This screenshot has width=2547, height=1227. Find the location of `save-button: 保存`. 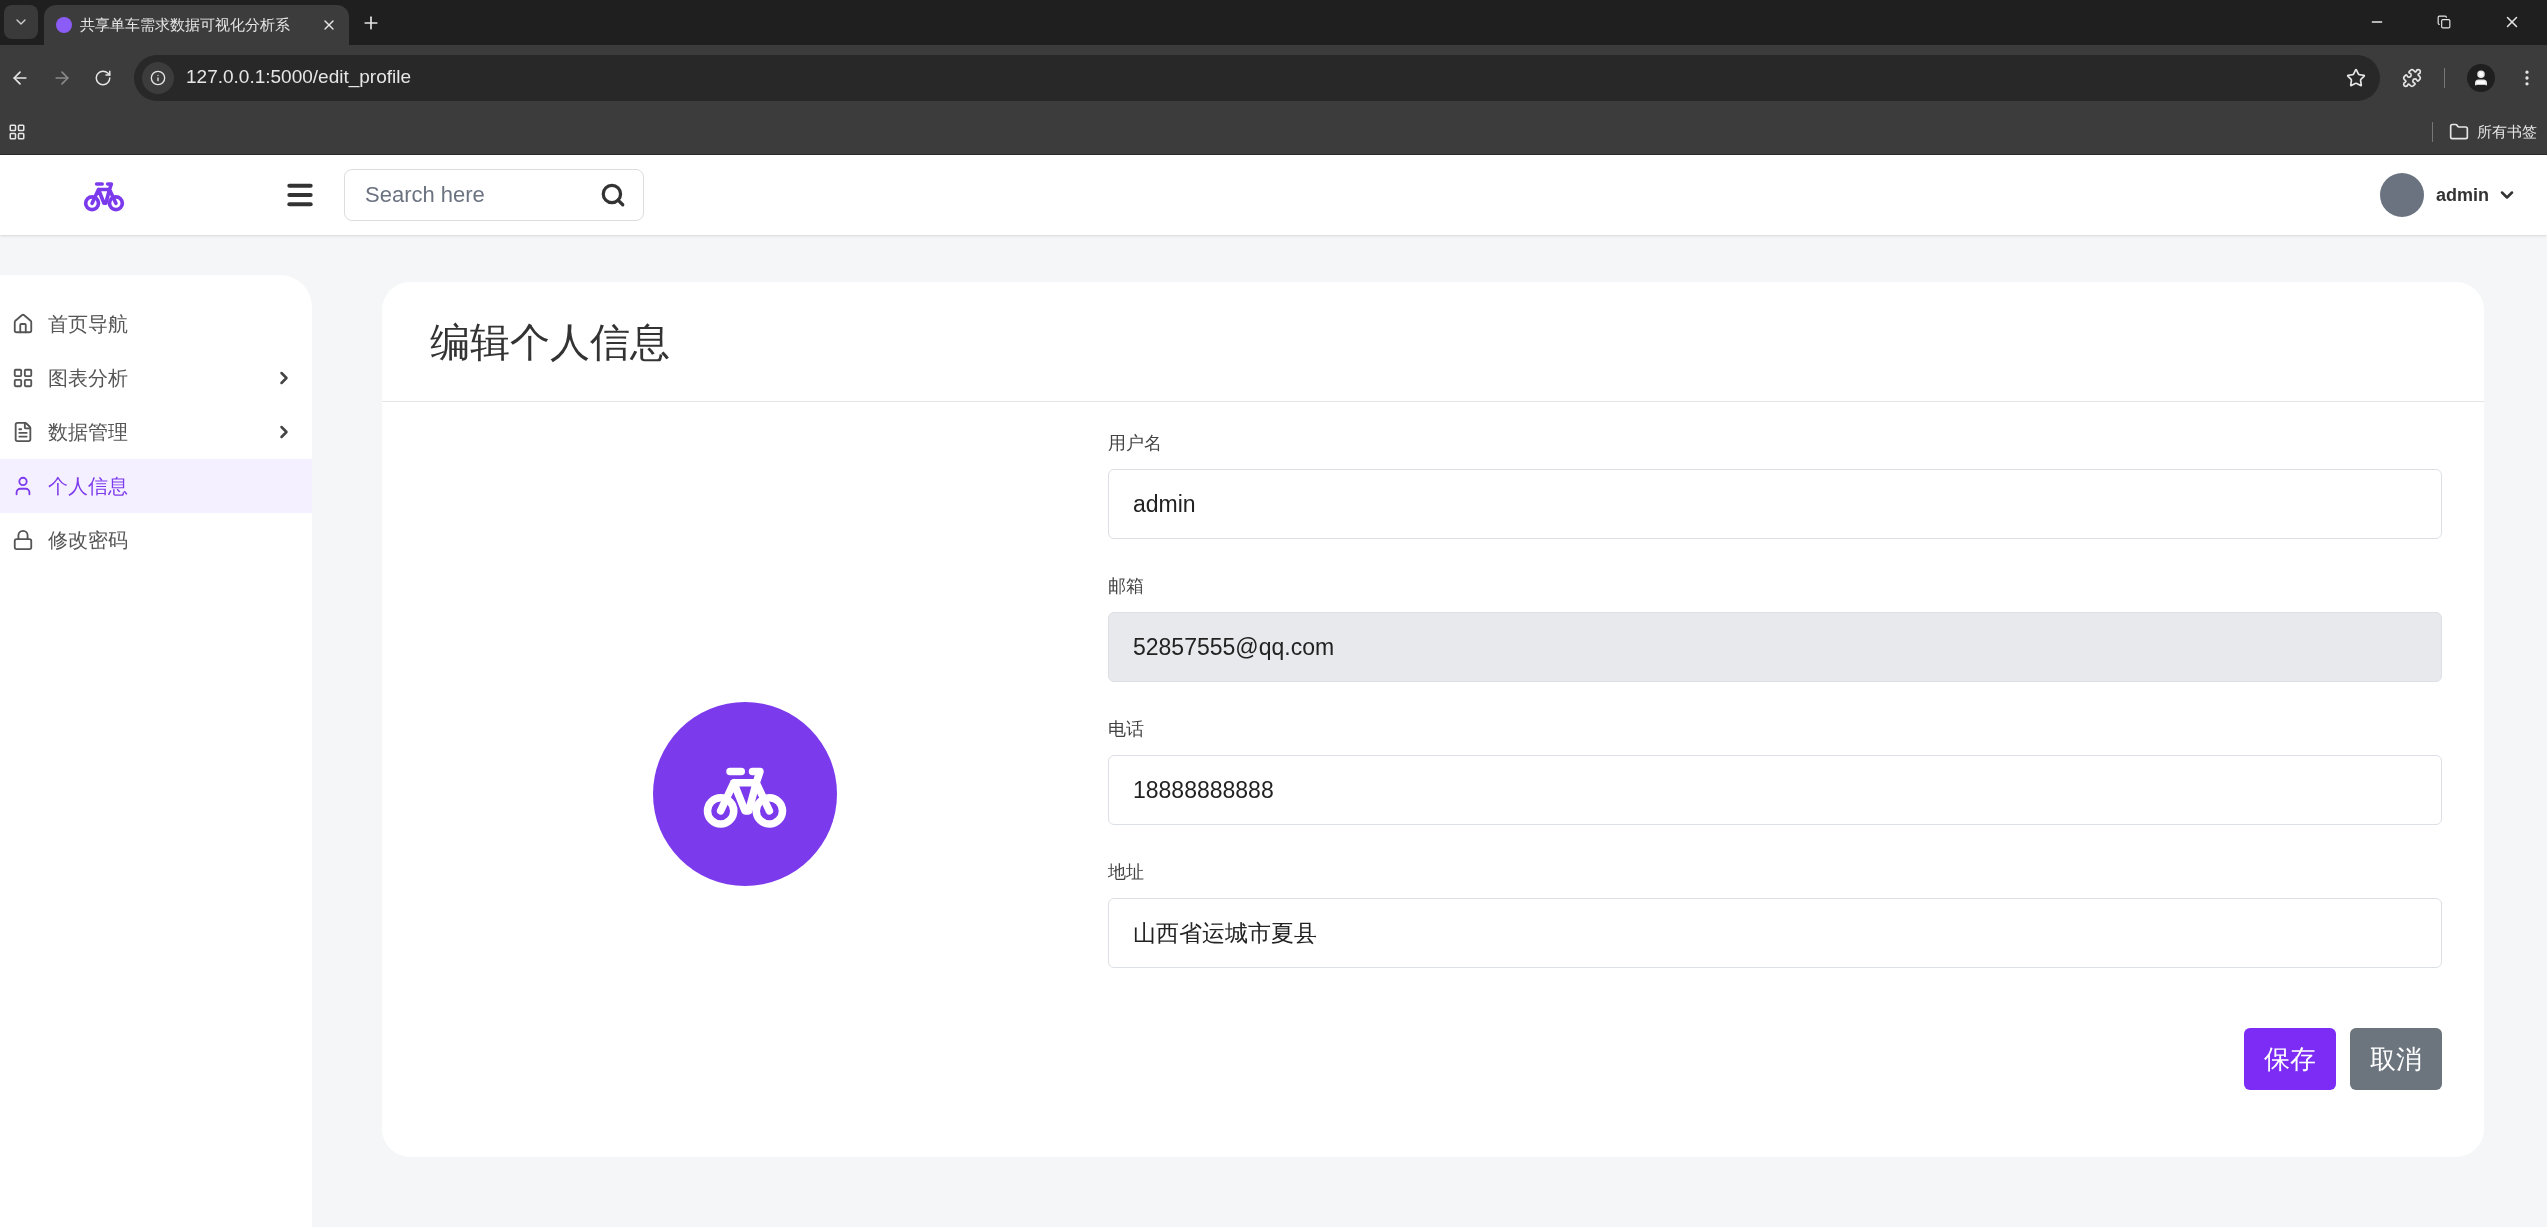

save-button: 保存 is located at coordinates (2290, 1059).